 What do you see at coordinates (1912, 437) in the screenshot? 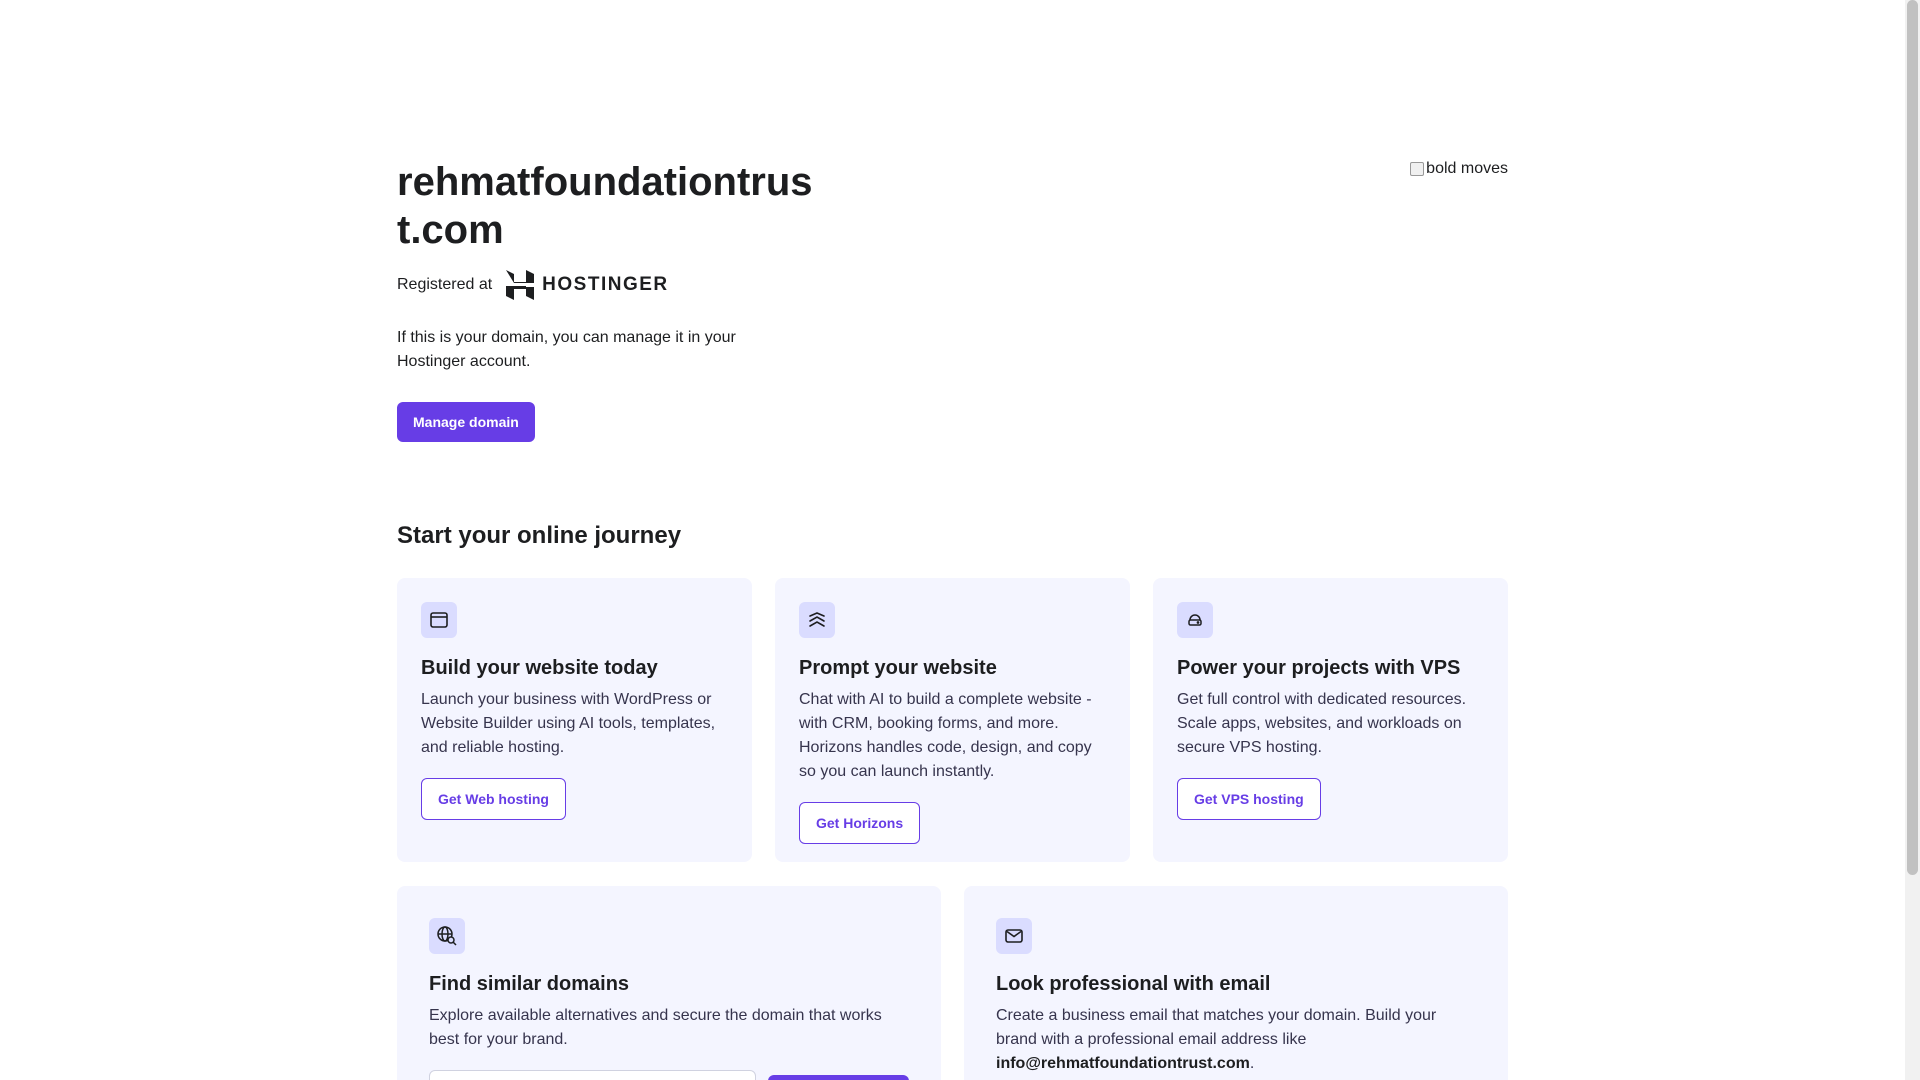
I see `scrollbar-thumb` at bounding box center [1912, 437].